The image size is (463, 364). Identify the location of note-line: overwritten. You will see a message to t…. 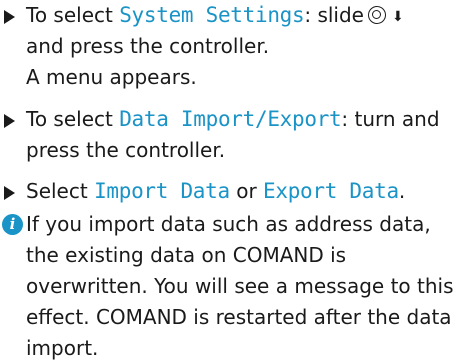
(240, 286).